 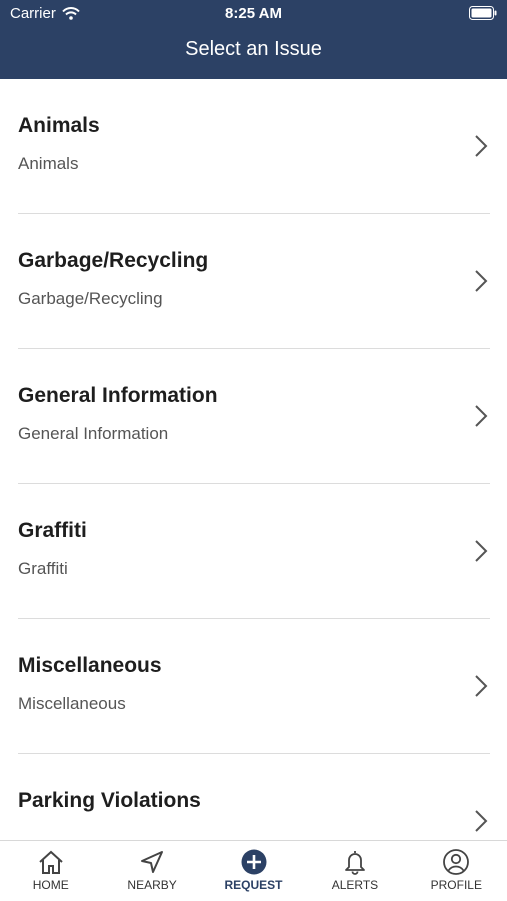 I want to click on tab-home: HOME, so click(x=50, y=871).